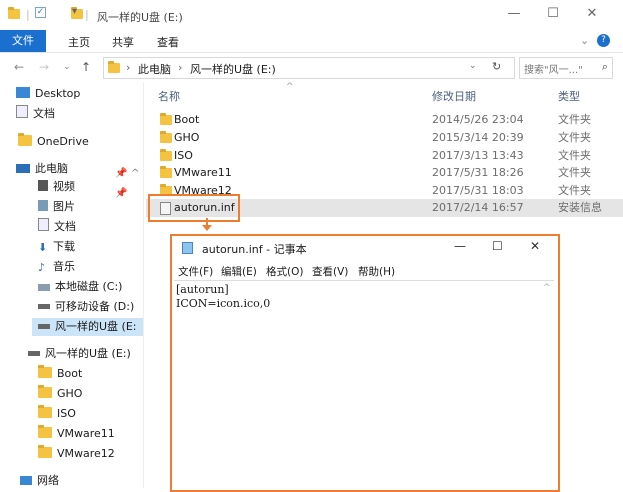 Image resolution: width=623 pixels, height=492 pixels. I want to click on search-box: 搜索"风一..." ⌕, so click(566, 68).